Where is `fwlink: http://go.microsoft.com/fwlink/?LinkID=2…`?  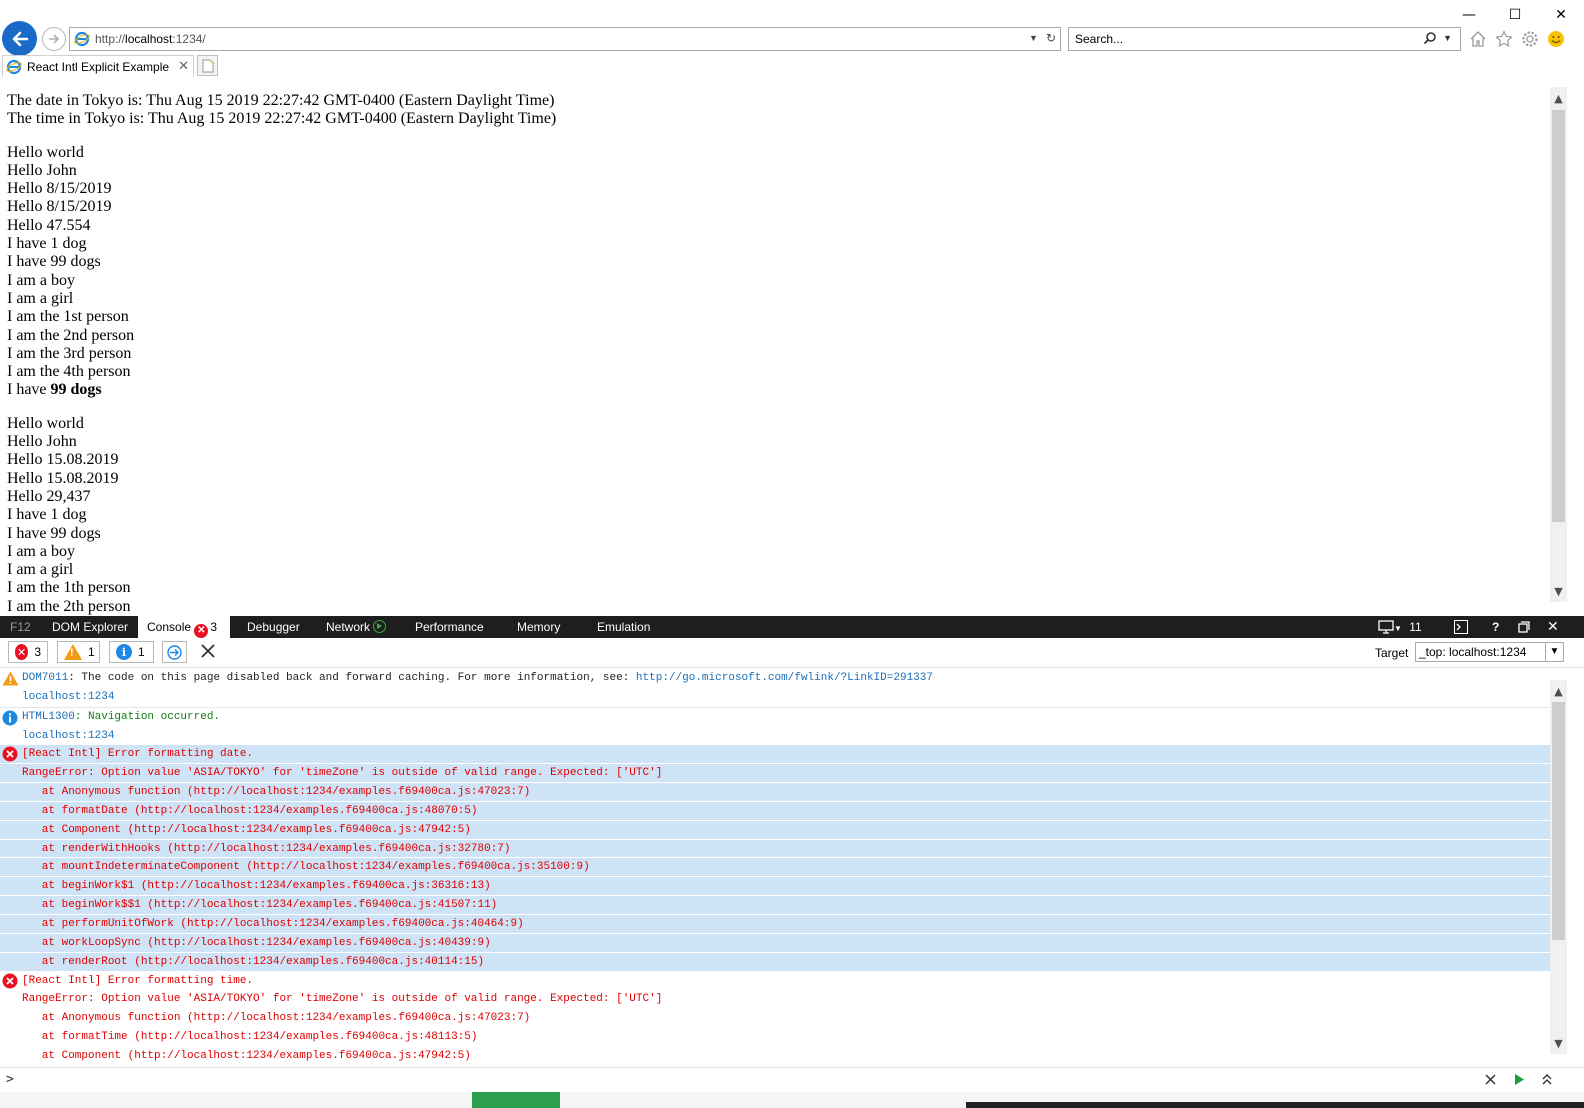 fwlink: http://go.microsoft.com/fwlink/?LinkID=2… is located at coordinates (784, 678).